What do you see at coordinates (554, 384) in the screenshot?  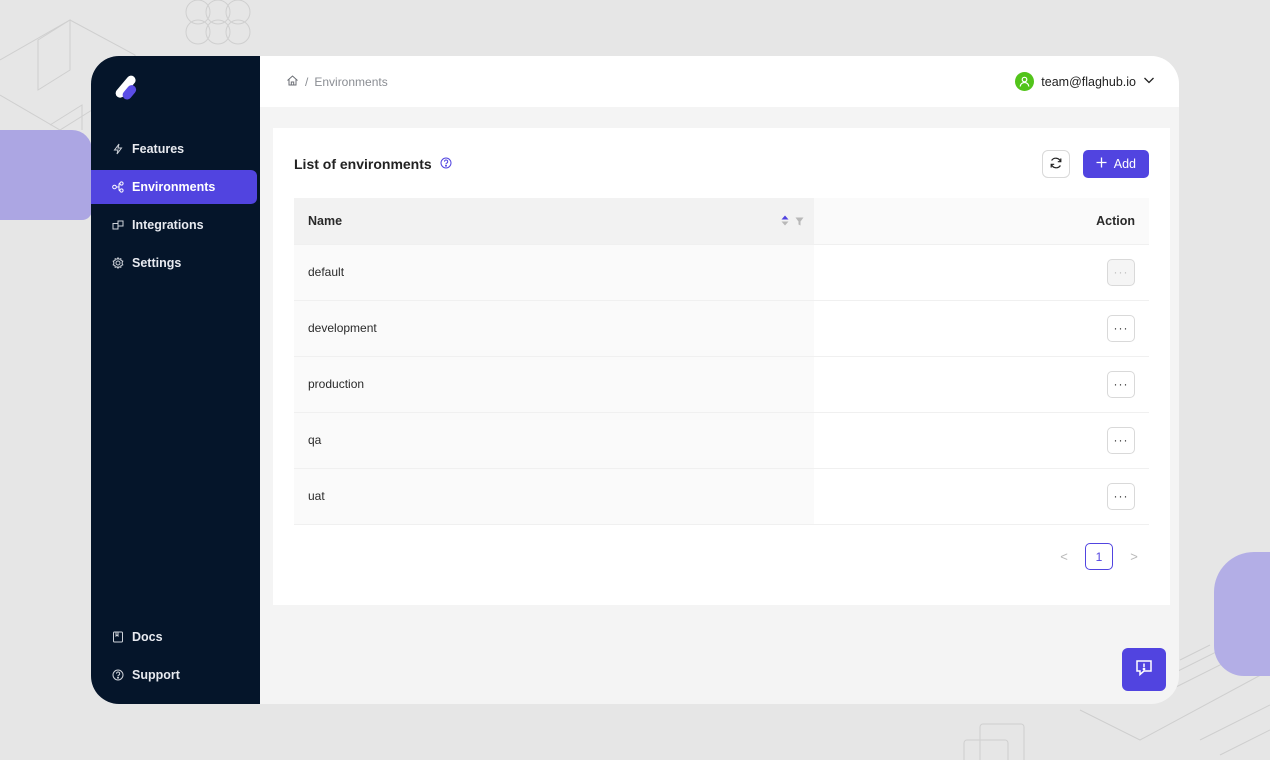 I see `environment-name: production` at bounding box center [554, 384].